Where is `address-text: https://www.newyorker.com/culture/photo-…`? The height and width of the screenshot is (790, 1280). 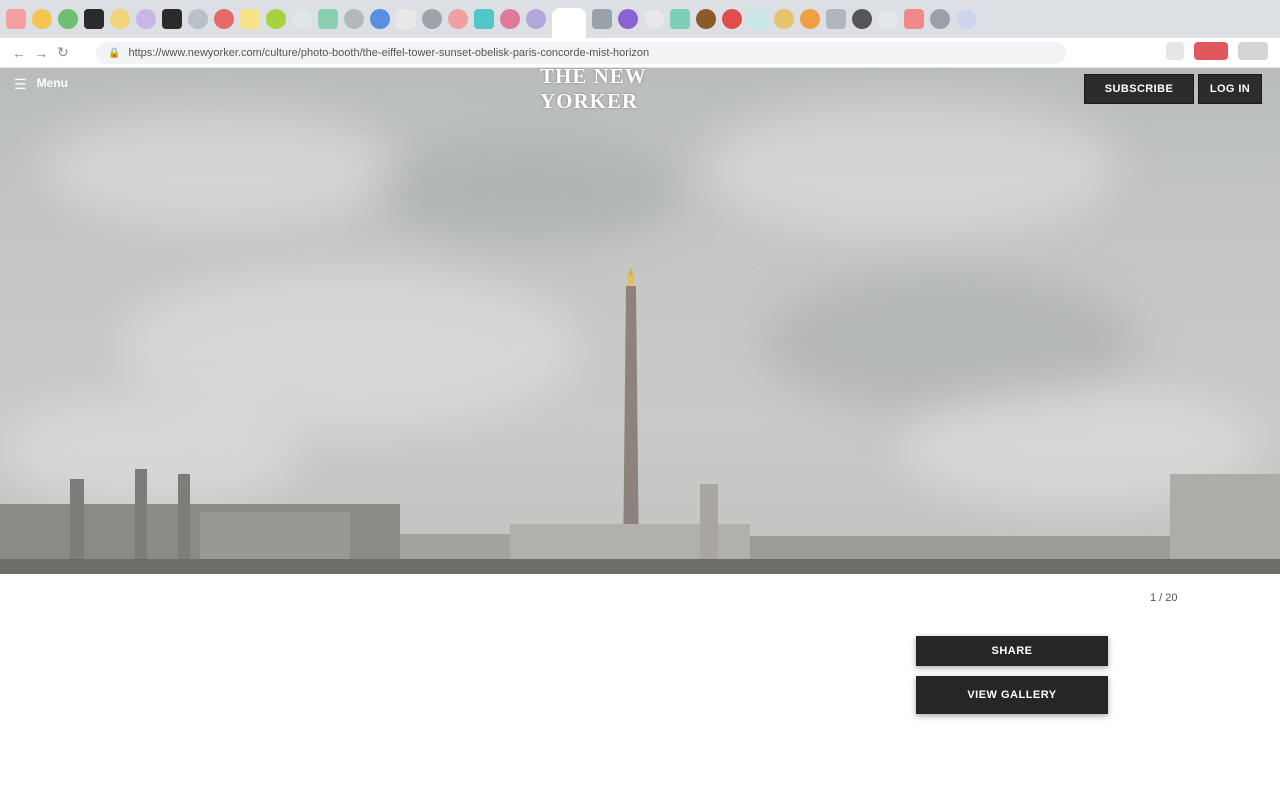
address-text: https://www.newyorker.com/culture/photo-… is located at coordinates (389, 53).